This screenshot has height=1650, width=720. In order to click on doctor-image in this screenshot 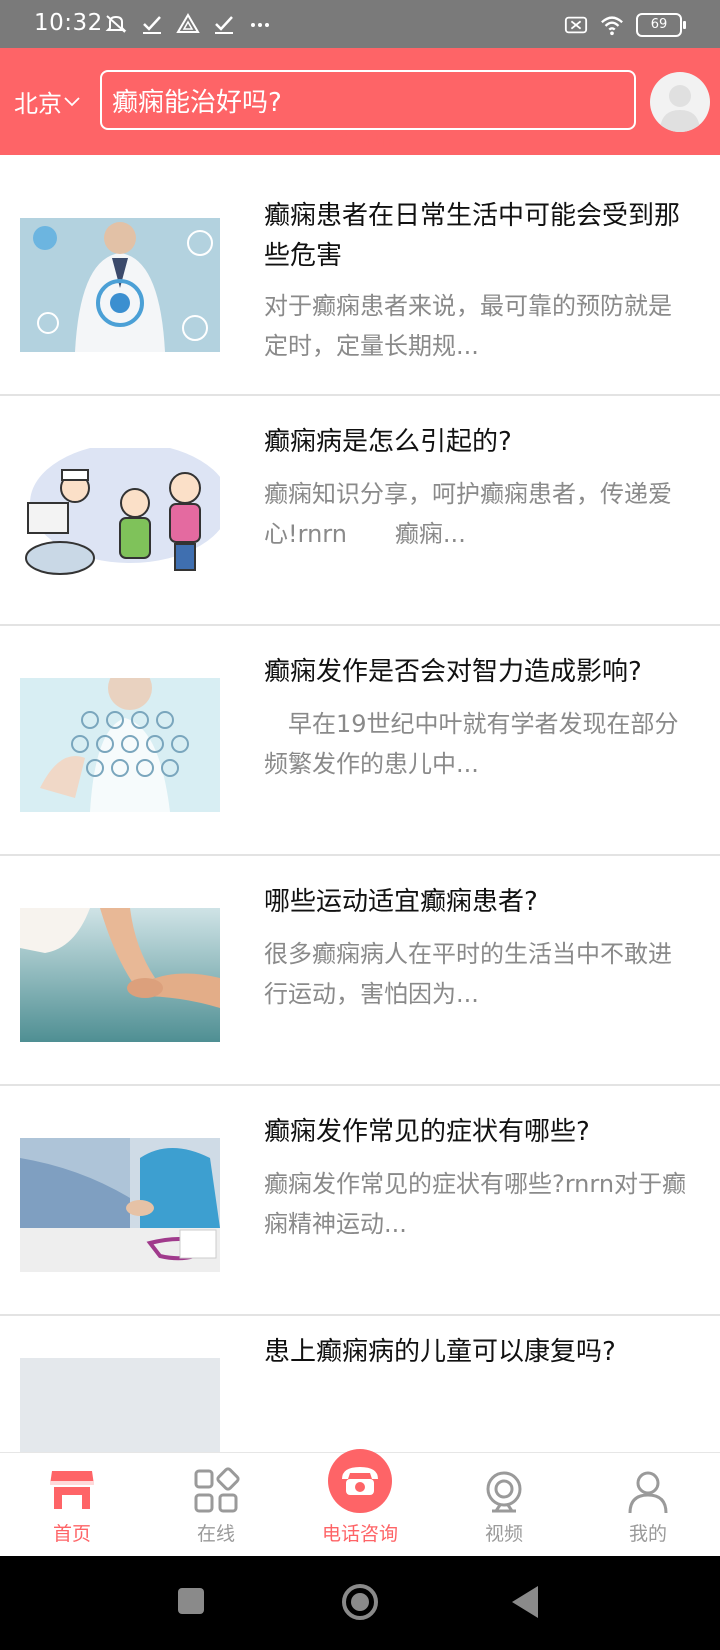, I will do `click(120, 285)`.